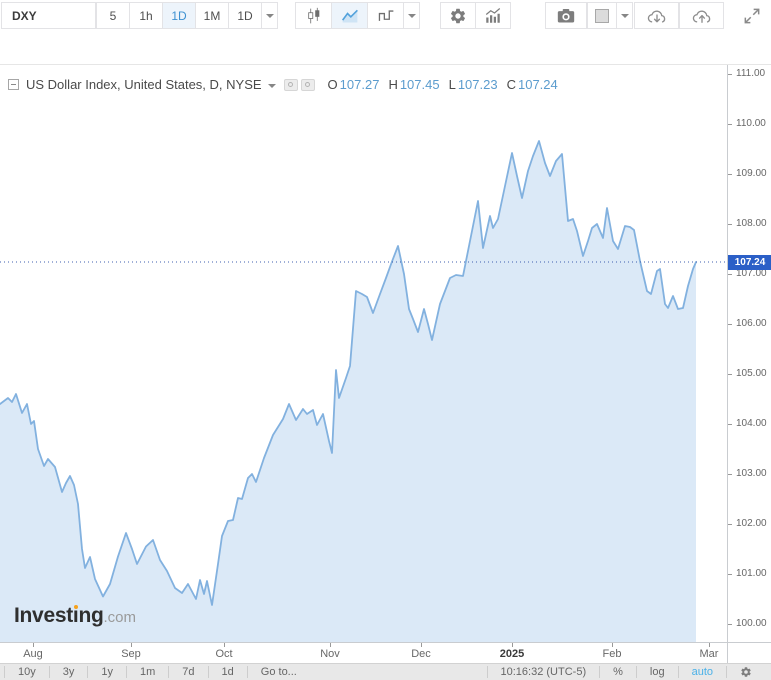  Describe the element at coordinates (113, 15) in the screenshot. I see `interval-button-5: 5` at that location.